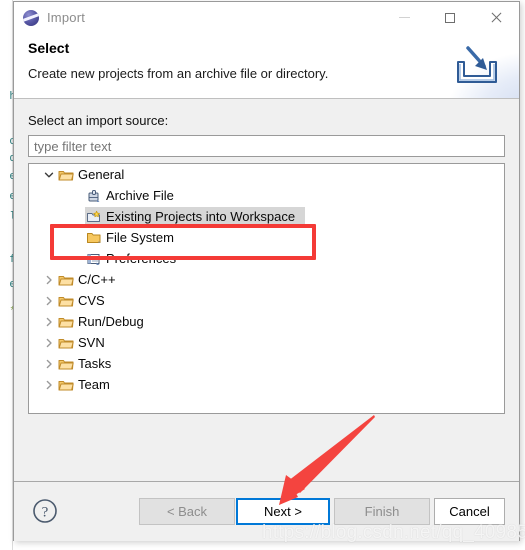  I want to click on dialog-titlebar: Import, so click(266, 17).